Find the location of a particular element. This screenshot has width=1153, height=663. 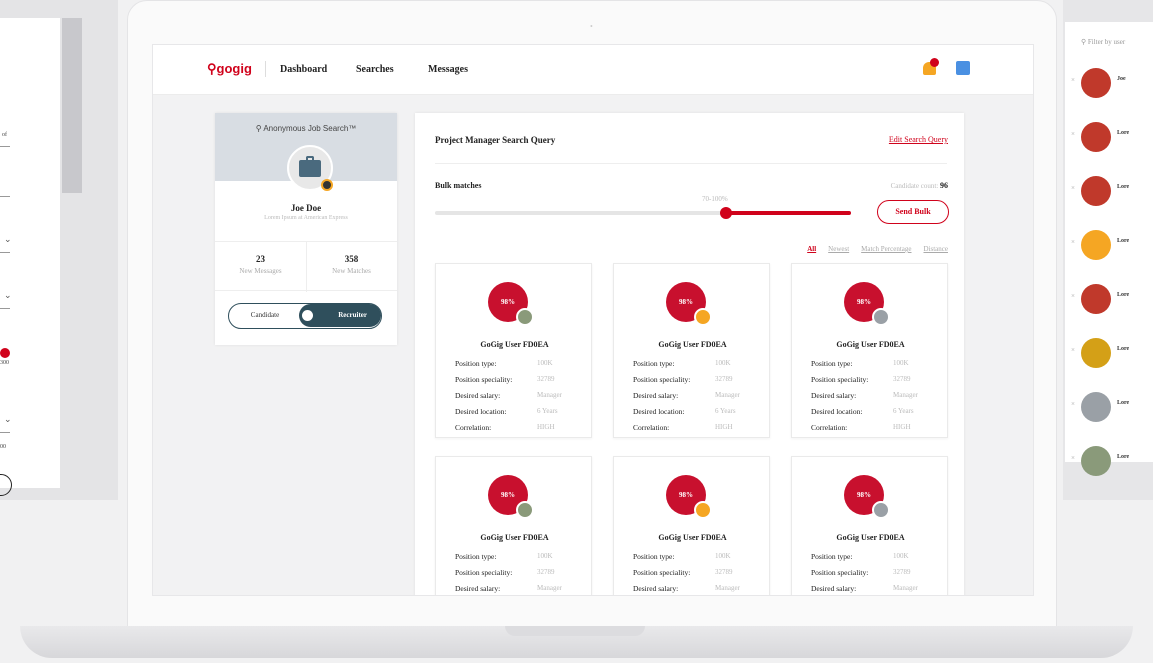

nav-messages: Messages is located at coordinates (448, 69).